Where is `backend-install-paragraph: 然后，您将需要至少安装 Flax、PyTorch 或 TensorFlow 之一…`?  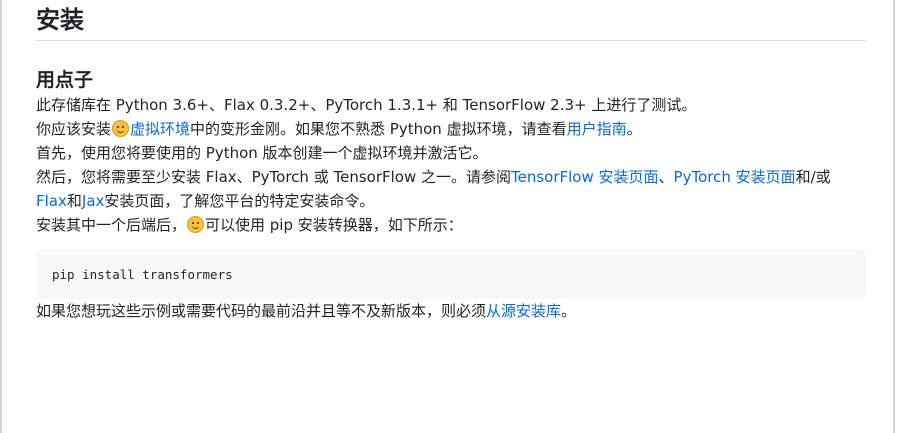
backend-install-paragraph: 然后，您将需要至少安装 Flax、PyTorch 或 TensorFlow 之一… is located at coordinates (451, 189).